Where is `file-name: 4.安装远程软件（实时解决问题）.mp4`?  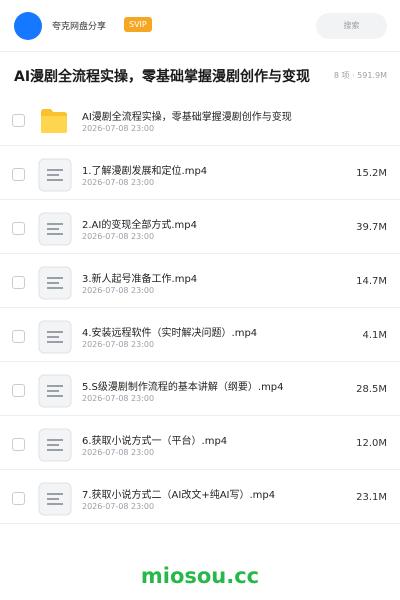 file-name: 4.安装远程软件（实时解决问题）.mp4 is located at coordinates (170, 333).